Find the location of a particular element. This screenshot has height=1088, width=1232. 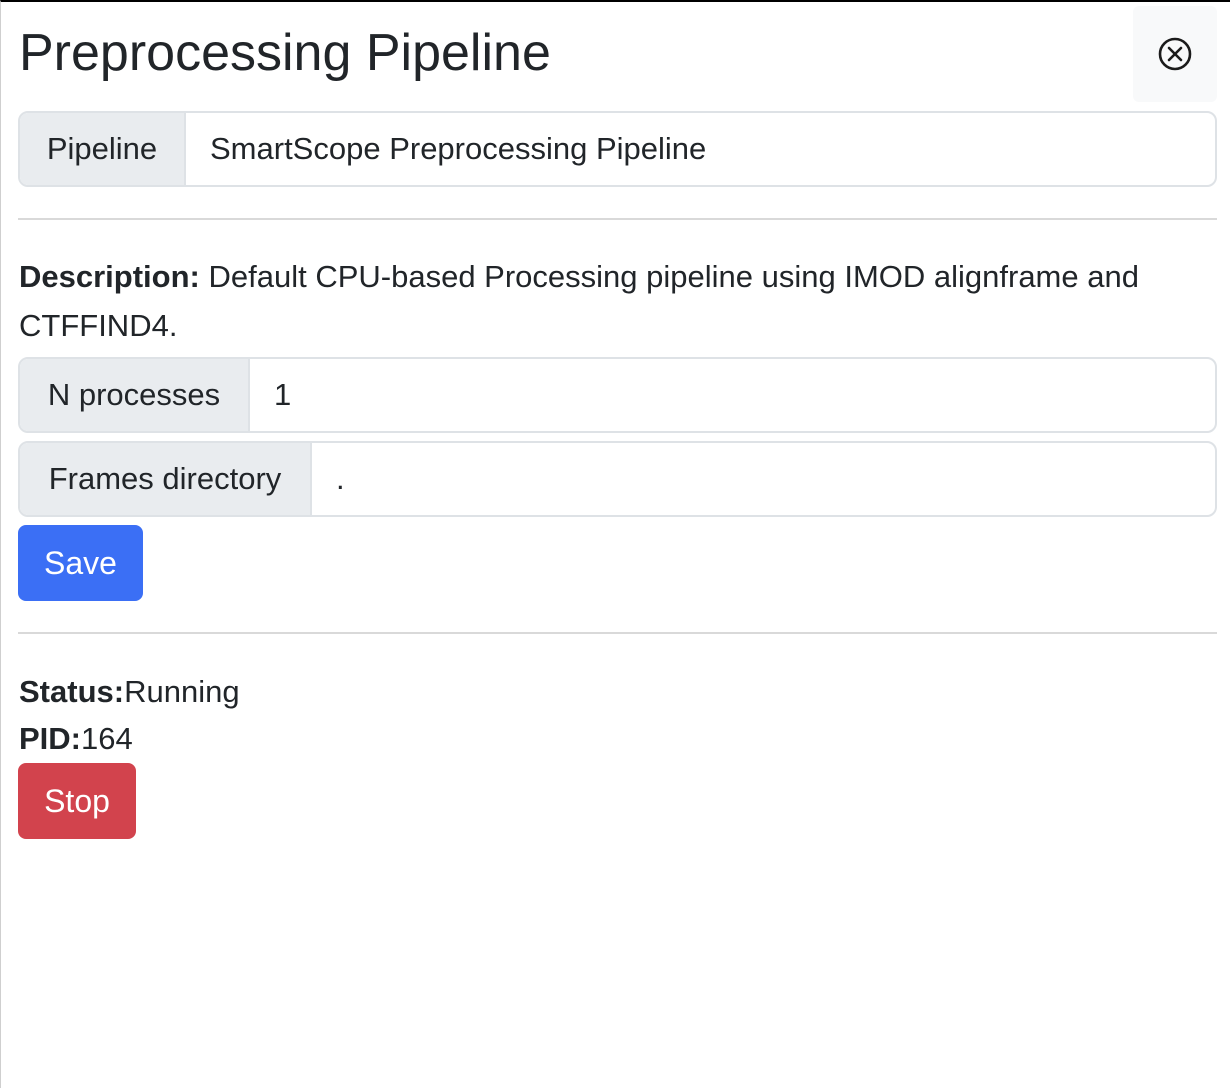

description-label: Description: is located at coordinates (109, 276).